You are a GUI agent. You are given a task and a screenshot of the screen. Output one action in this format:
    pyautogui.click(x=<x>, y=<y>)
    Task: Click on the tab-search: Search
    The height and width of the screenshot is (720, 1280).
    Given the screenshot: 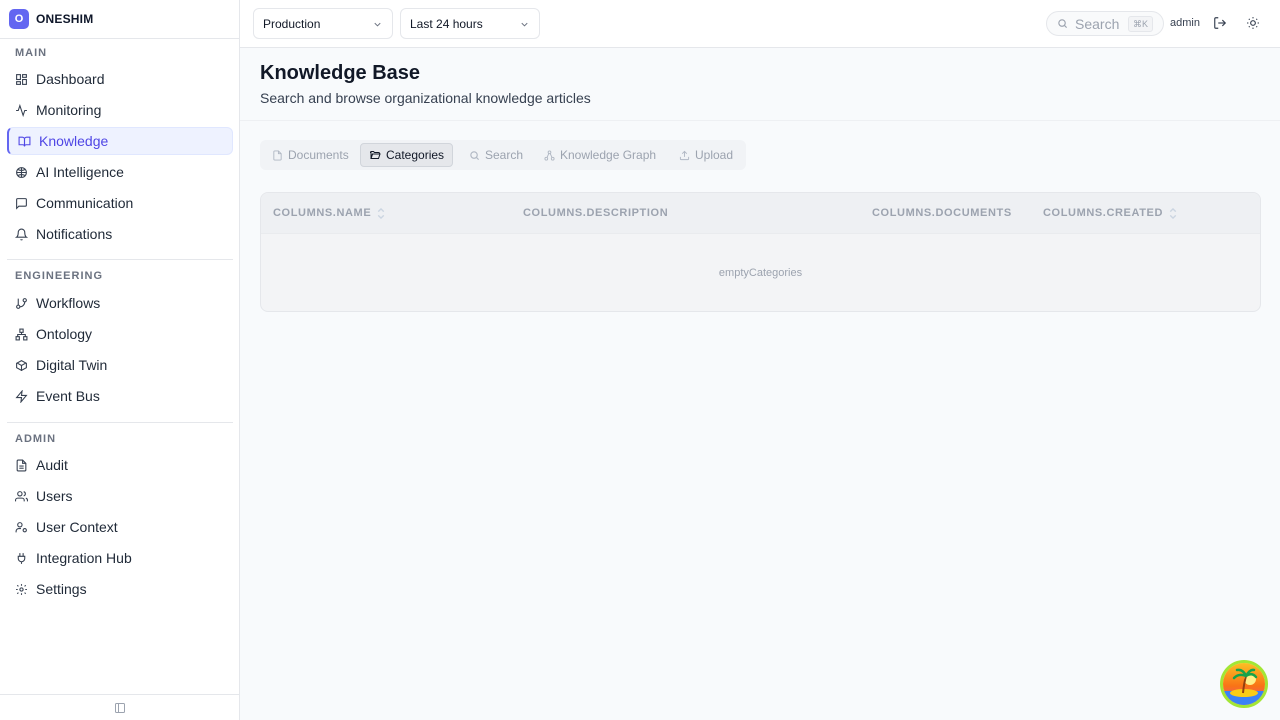 What is the action you would take?
    pyautogui.click(x=496, y=155)
    